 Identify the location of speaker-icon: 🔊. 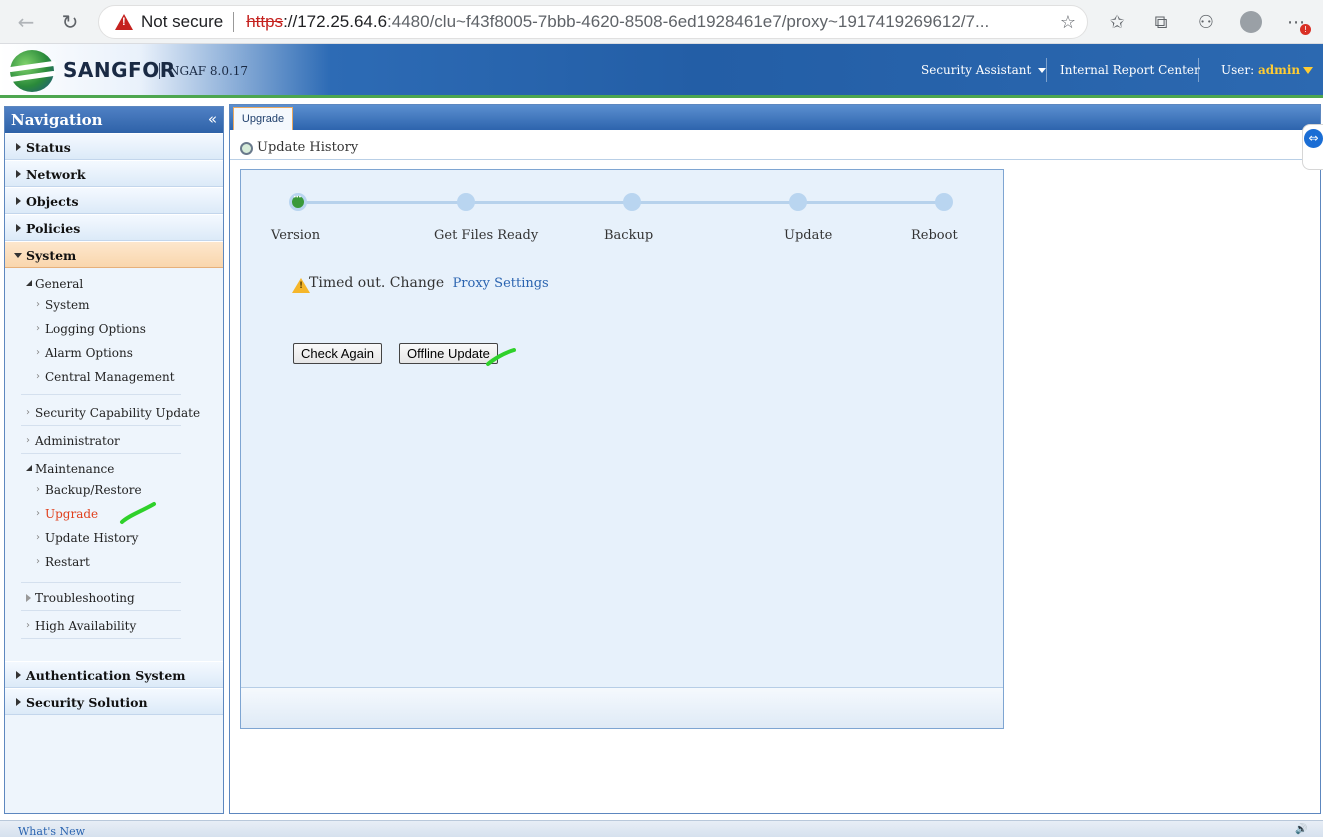
(1302, 829).